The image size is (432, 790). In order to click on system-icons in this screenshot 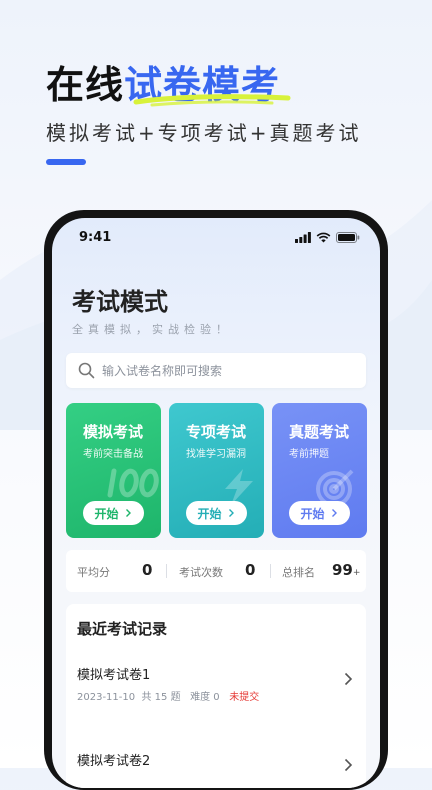, I will do `click(327, 237)`.